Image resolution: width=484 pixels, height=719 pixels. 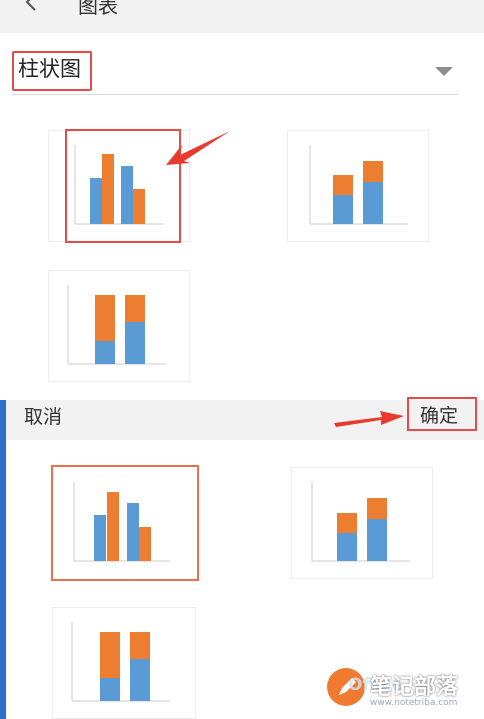 What do you see at coordinates (242, 16) in the screenshot?
I see `header-bar: 图表` at bounding box center [242, 16].